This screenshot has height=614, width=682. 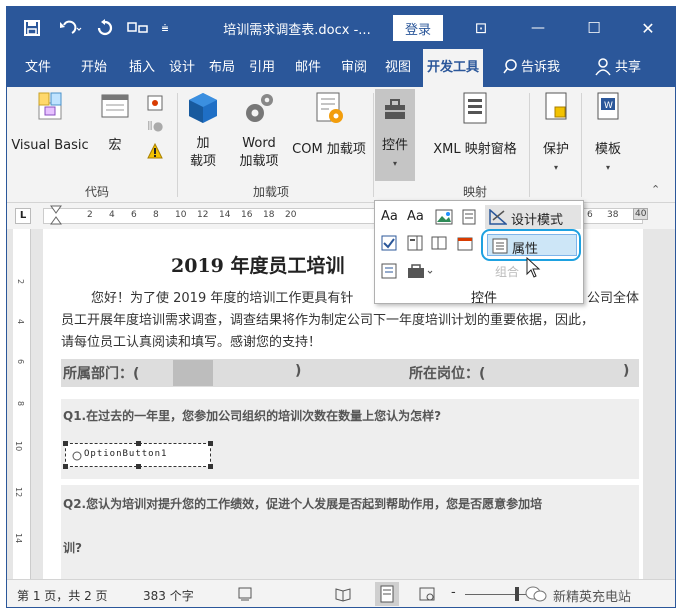 What do you see at coordinates (142, 68) in the screenshot?
I see `tab-insert: 插入` at bounding box center [142, 68].